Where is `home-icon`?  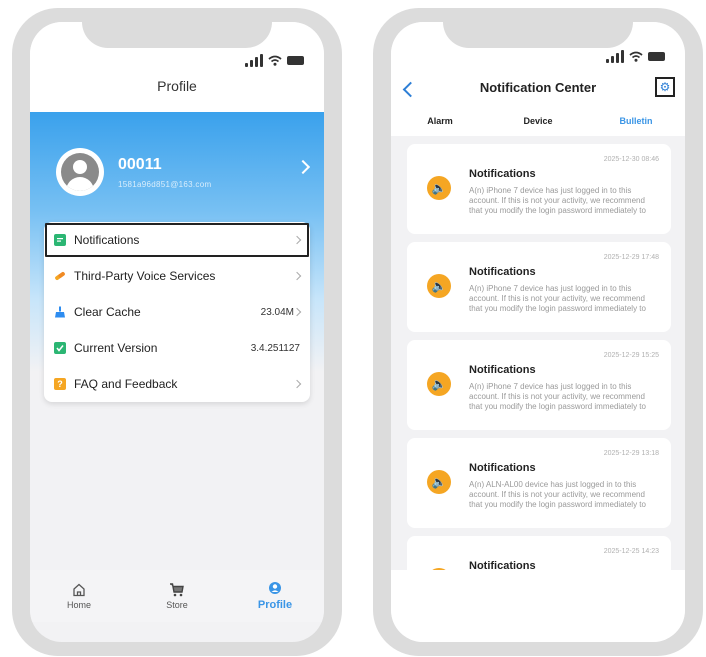
home-icon is located at coordinates (79, 590).